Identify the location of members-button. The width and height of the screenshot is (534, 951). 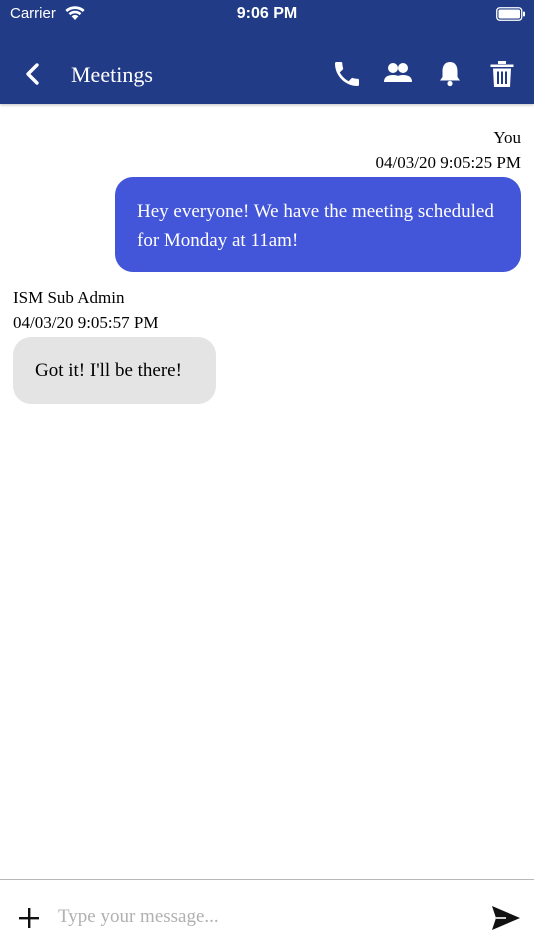
(398, 74).